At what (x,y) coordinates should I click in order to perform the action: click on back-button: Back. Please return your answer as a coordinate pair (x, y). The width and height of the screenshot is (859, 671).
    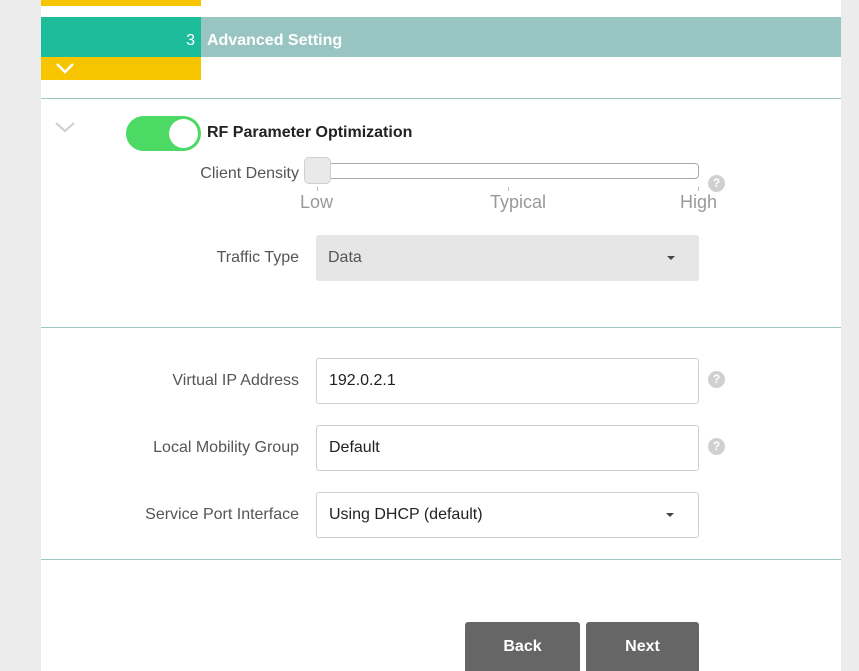
    Looking at the image, I should click on (522, 646).